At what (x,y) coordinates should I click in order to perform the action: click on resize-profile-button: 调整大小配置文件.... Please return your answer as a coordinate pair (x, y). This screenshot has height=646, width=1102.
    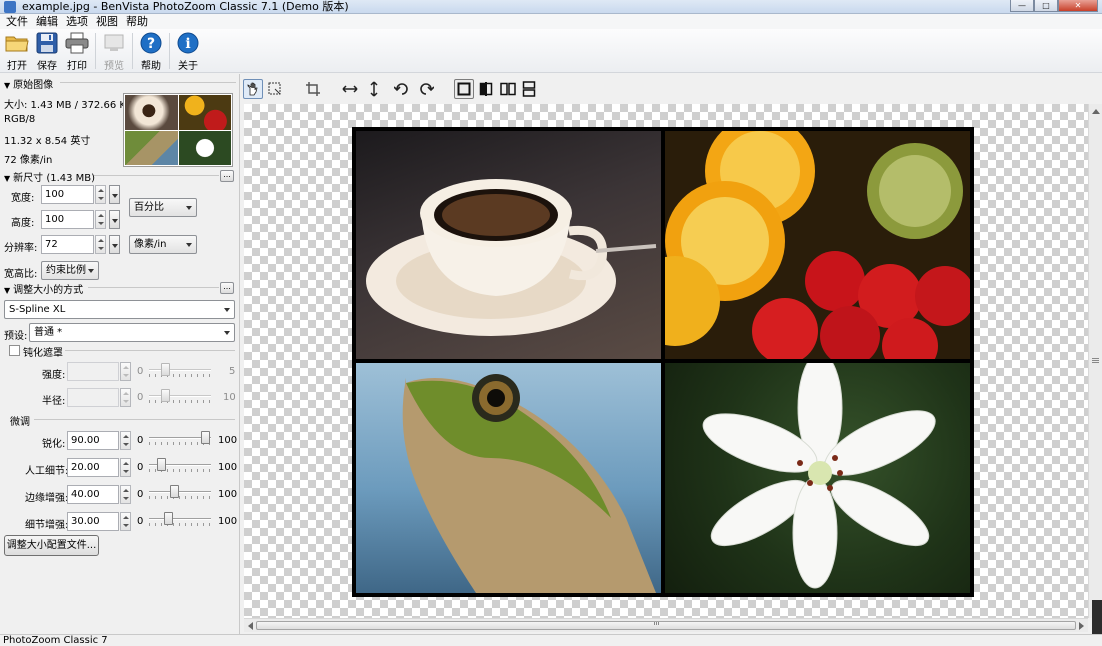
    Looking at the image, I should click on (51, 545).